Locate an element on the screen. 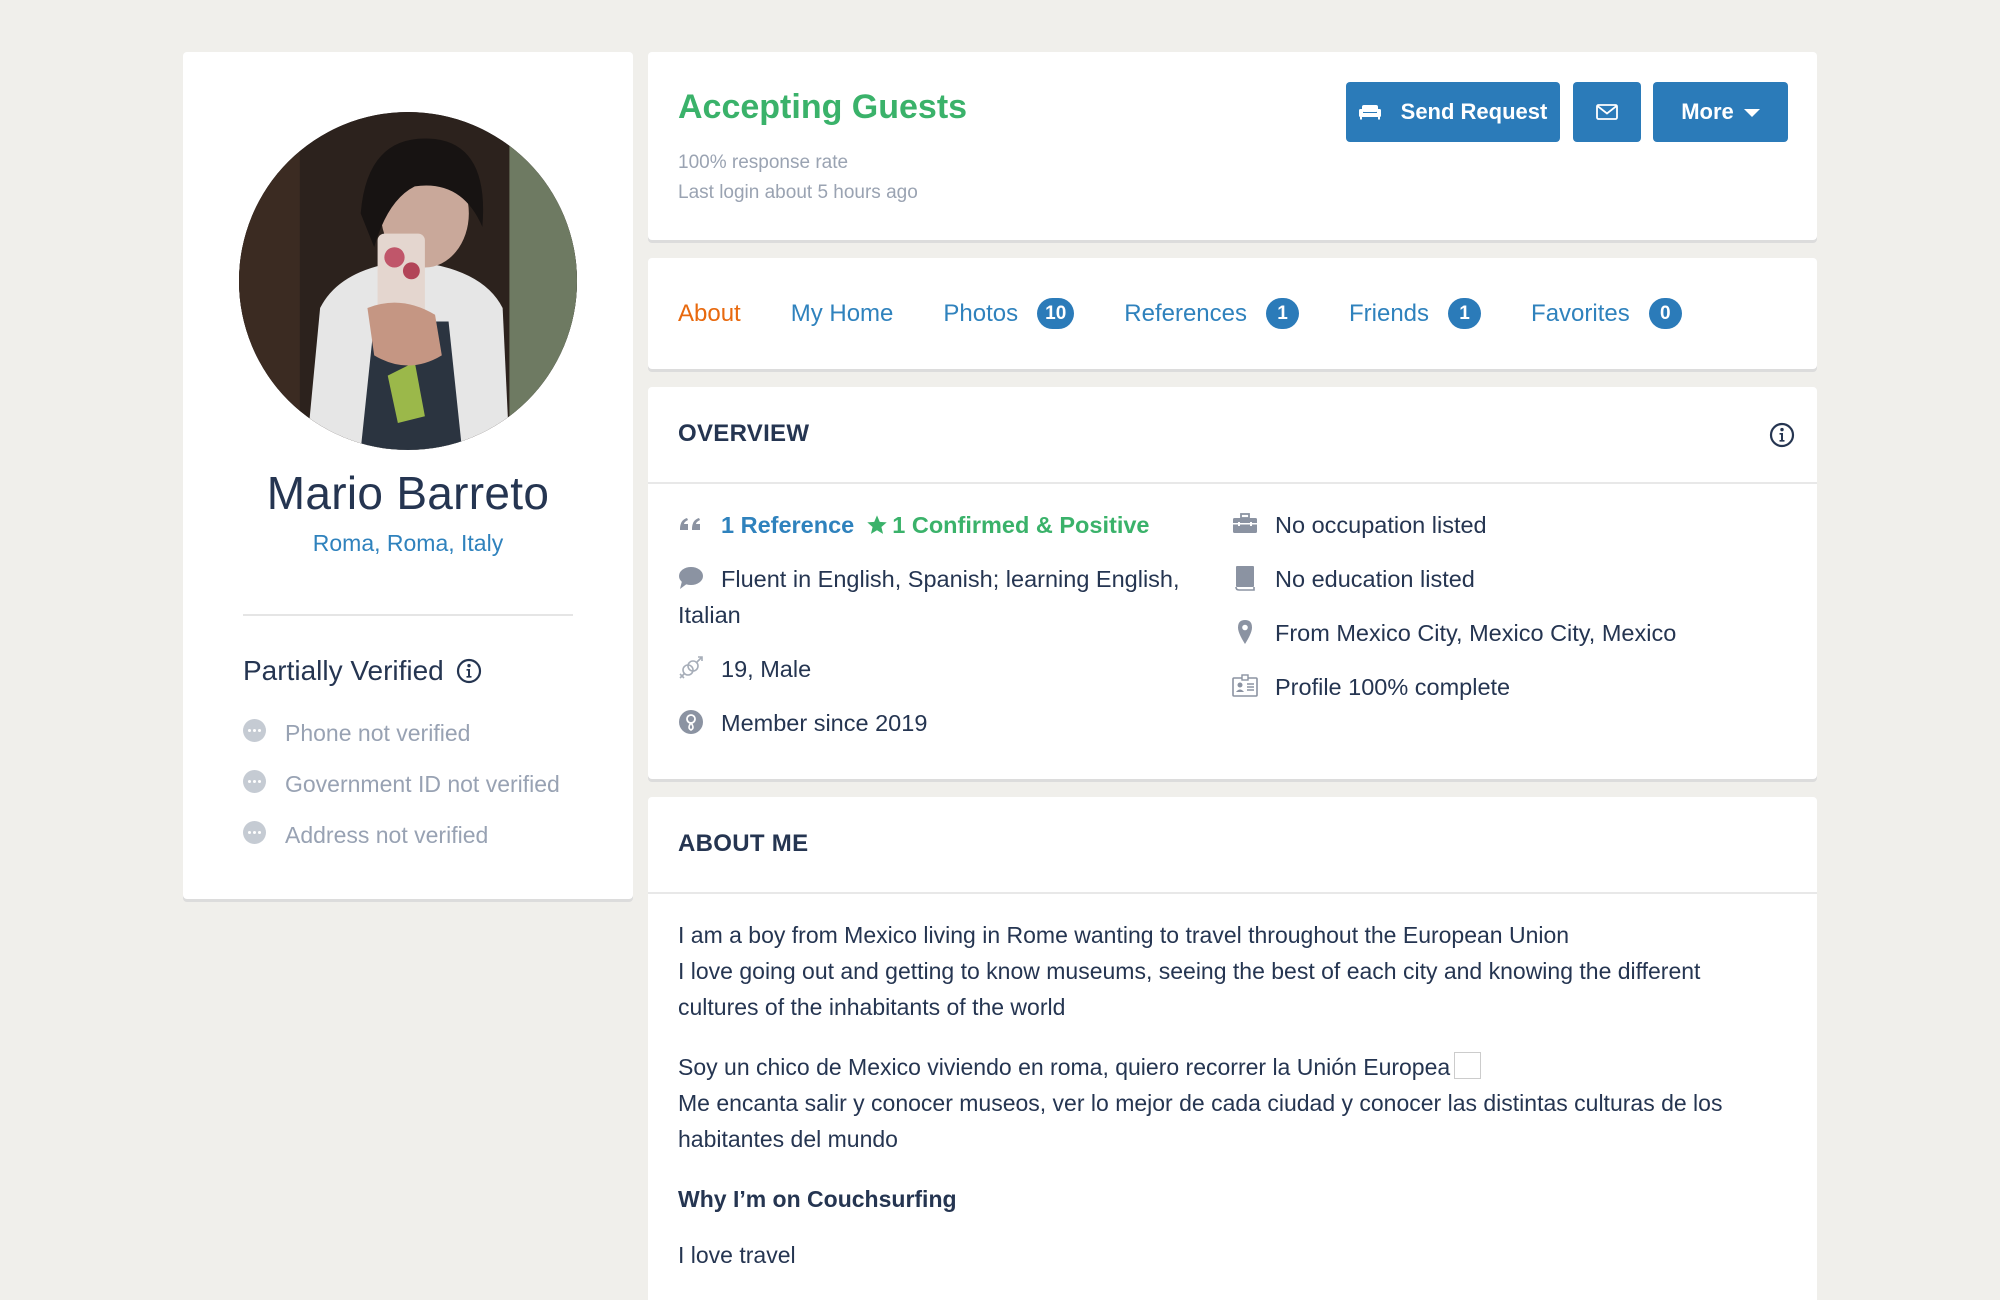  overview-education: No education listed is located at coordinates (1502, 579).